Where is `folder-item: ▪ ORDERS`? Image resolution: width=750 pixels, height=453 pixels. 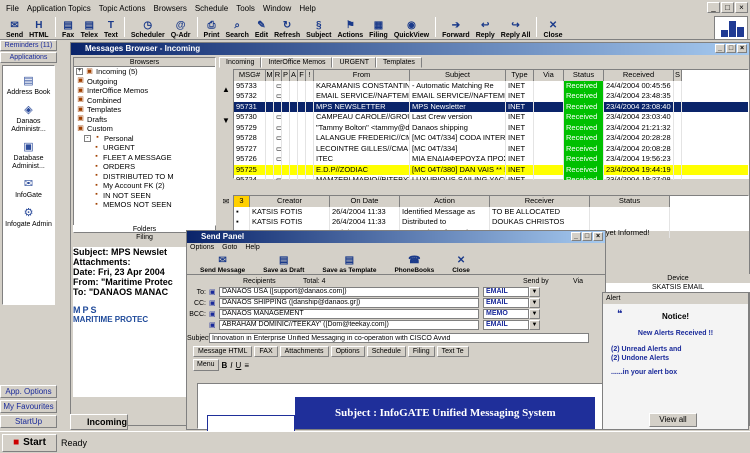
folder-item: ▪ ORDERS is located at coordinates (145, 167).